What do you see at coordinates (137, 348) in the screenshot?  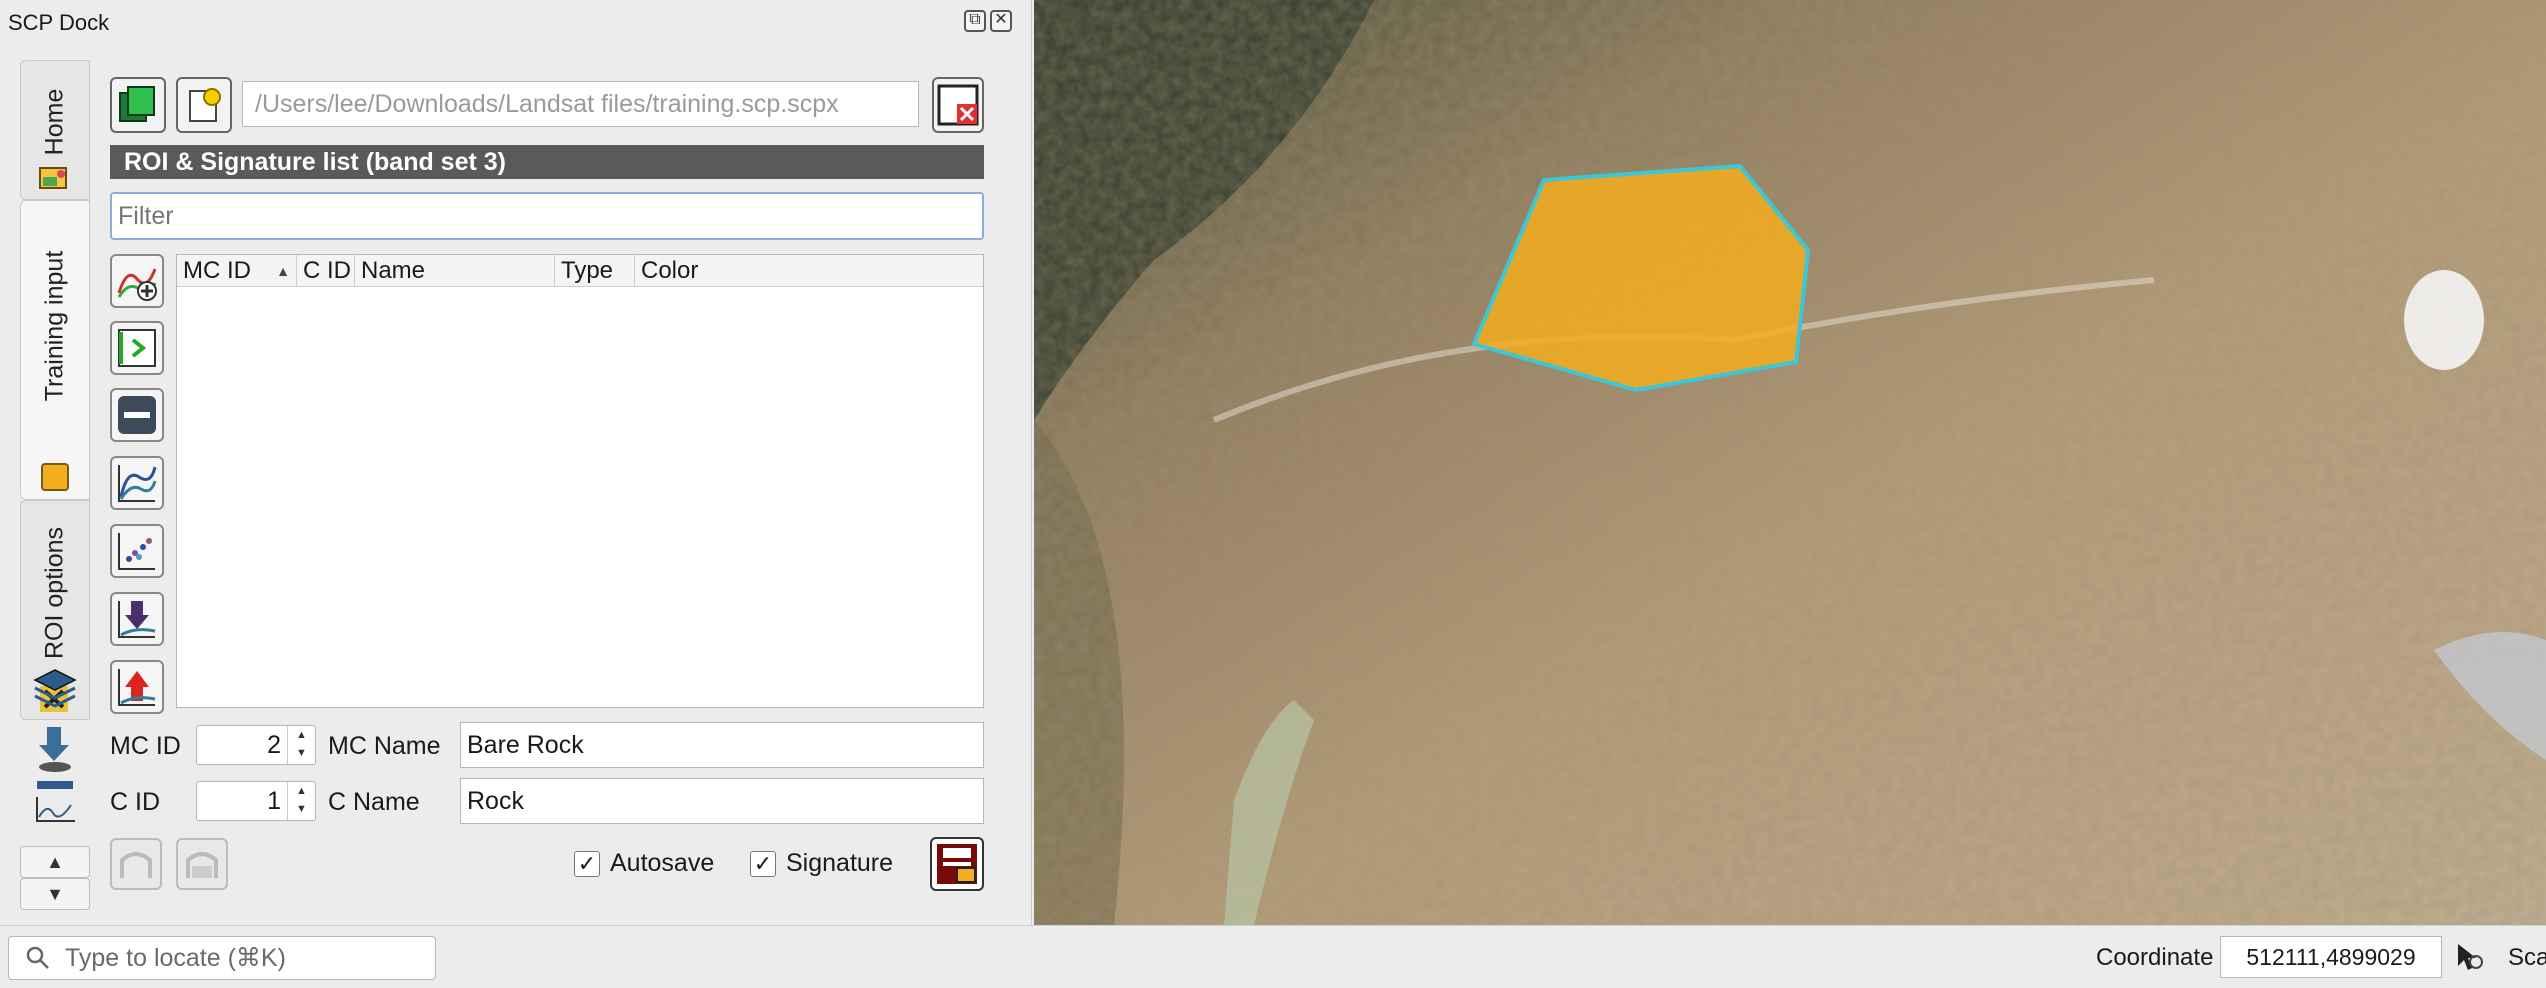 I see `calculate-signatures-icon` at bounding box center [137, 348].